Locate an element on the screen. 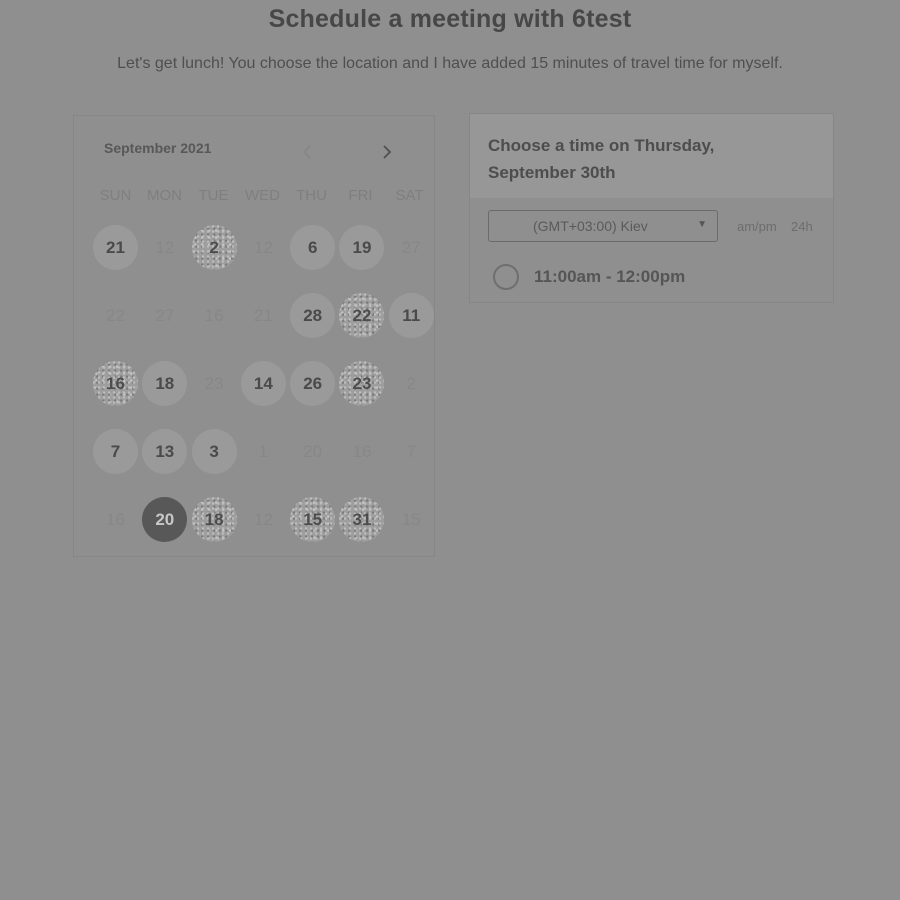  calendar-day: 19 is located at coordinates (362, 247).